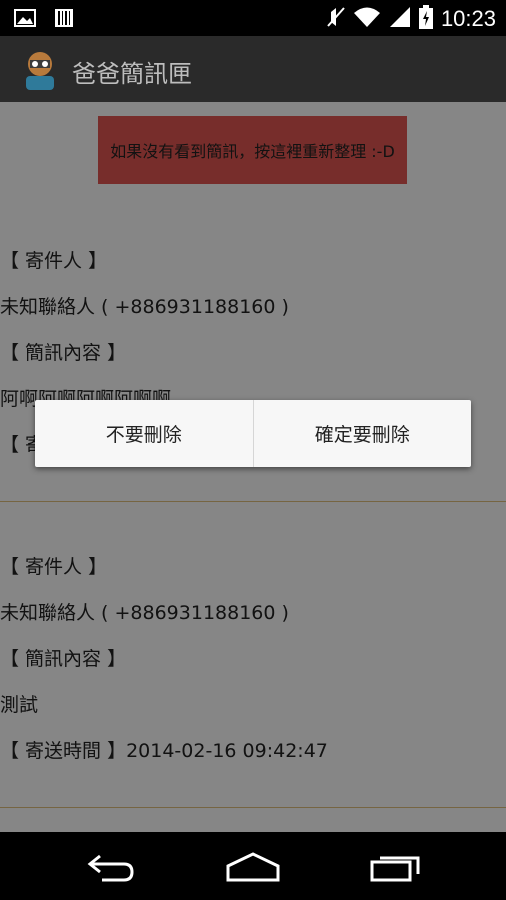 The height and width of the screenshot is (900, 506). What do you see at coordinates (336, 19) in the screenshot?
I see `muted-icon` at bounding box center [336, 19].